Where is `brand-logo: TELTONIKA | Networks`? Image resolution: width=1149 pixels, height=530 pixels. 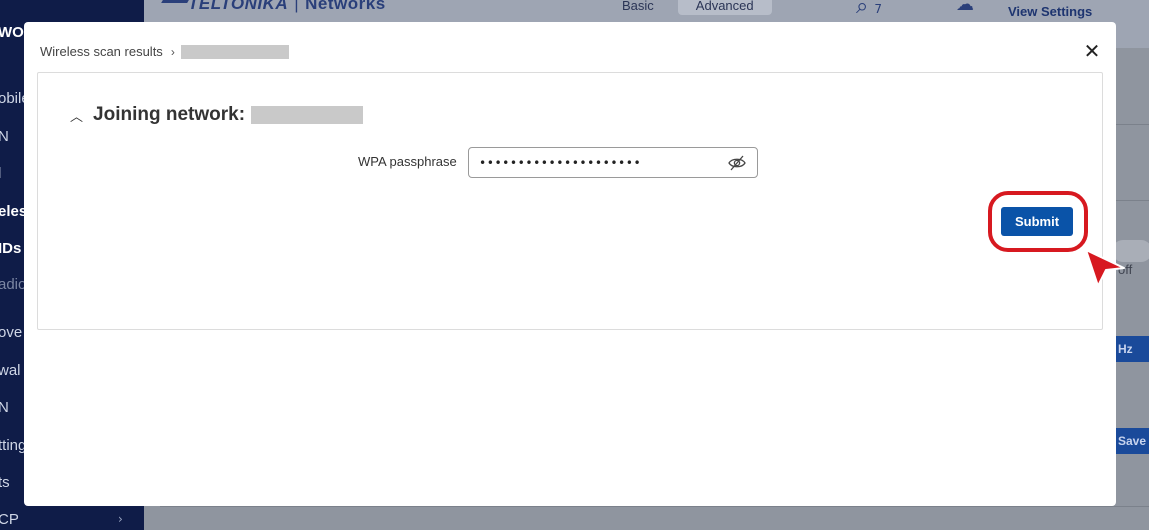 brand-logo: TELTONIKA | Networks is located at coordinates (271, 7).